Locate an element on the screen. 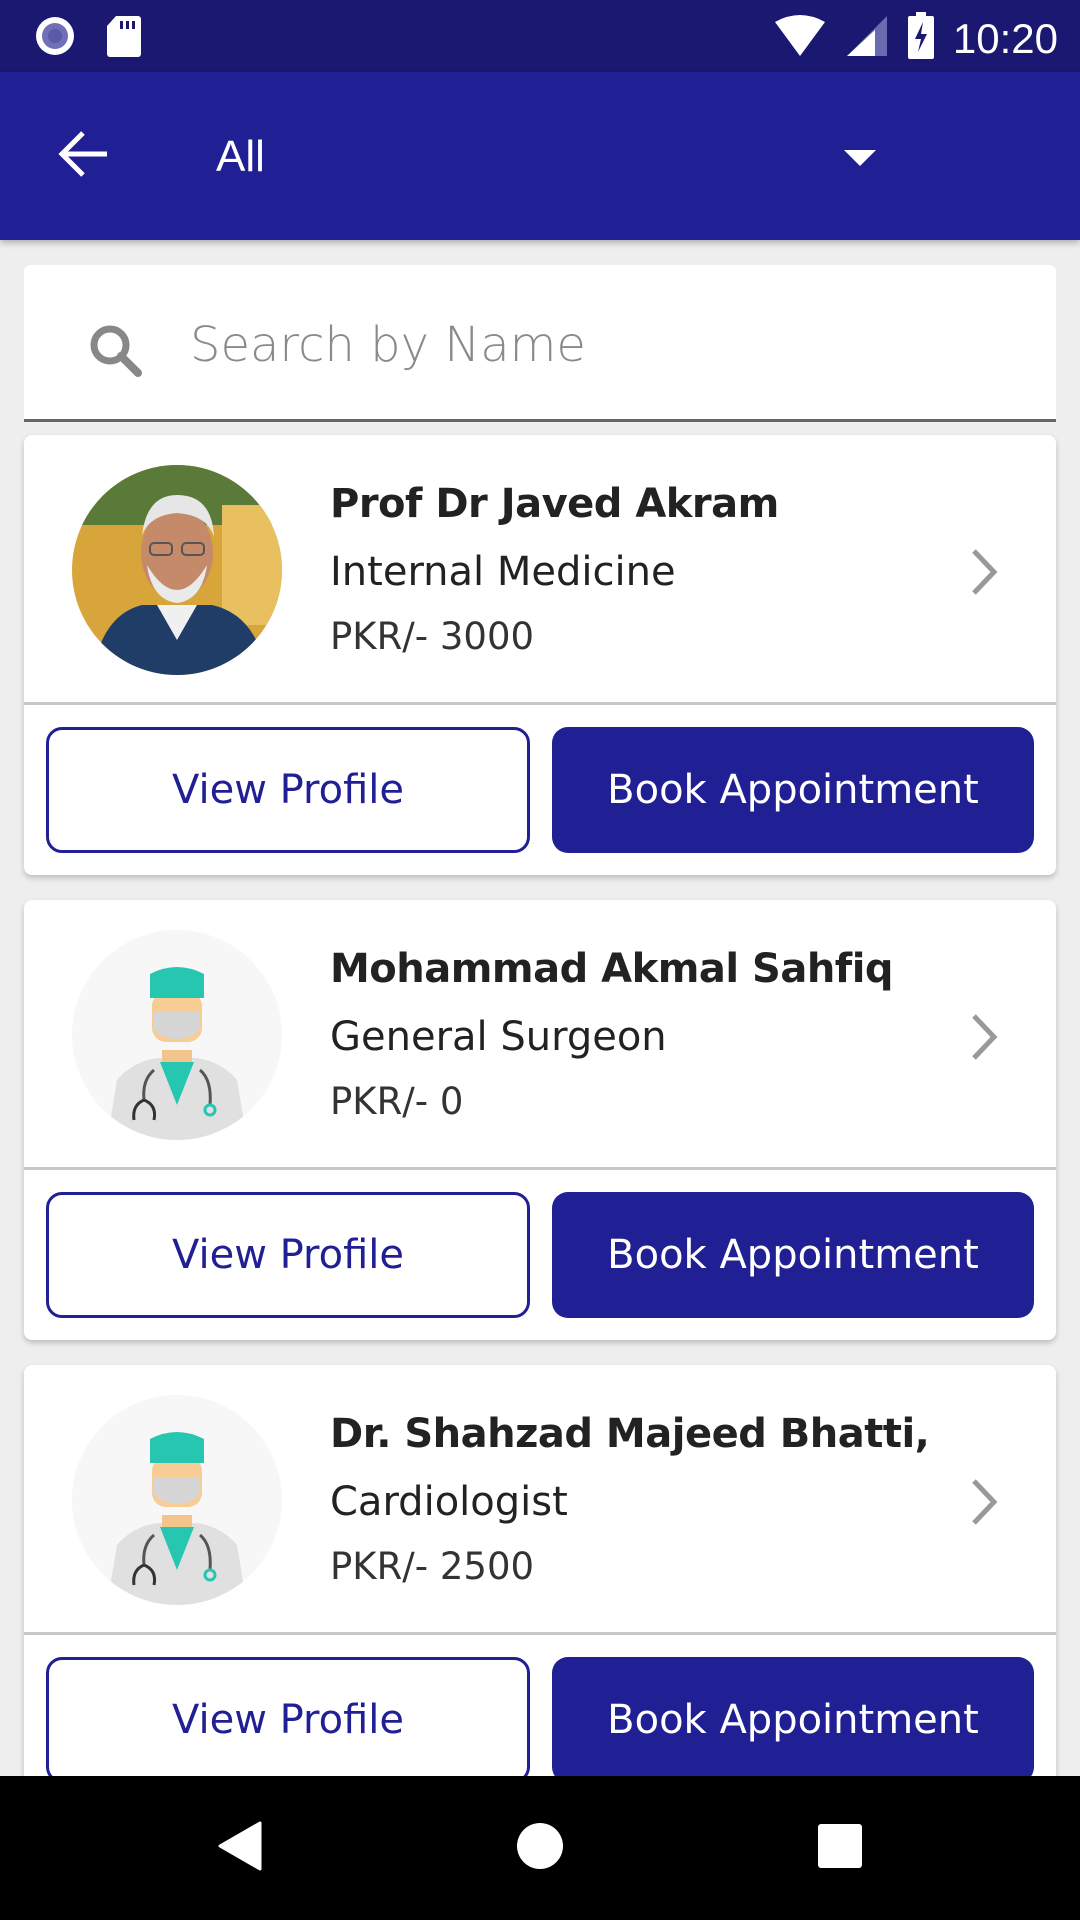  search-box is located at coordinates (540, 343).